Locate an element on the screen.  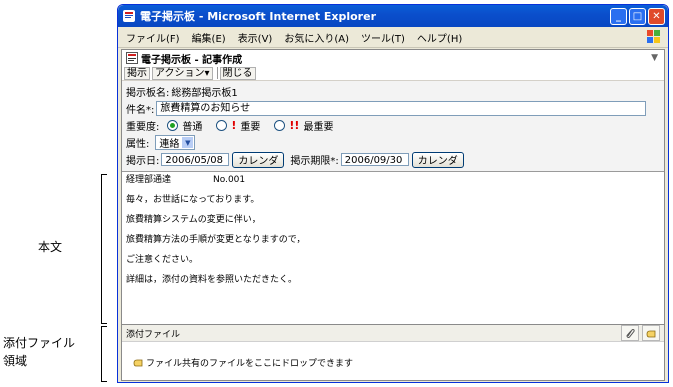
post-button: 掲示 is located at coordinates (137, 73).